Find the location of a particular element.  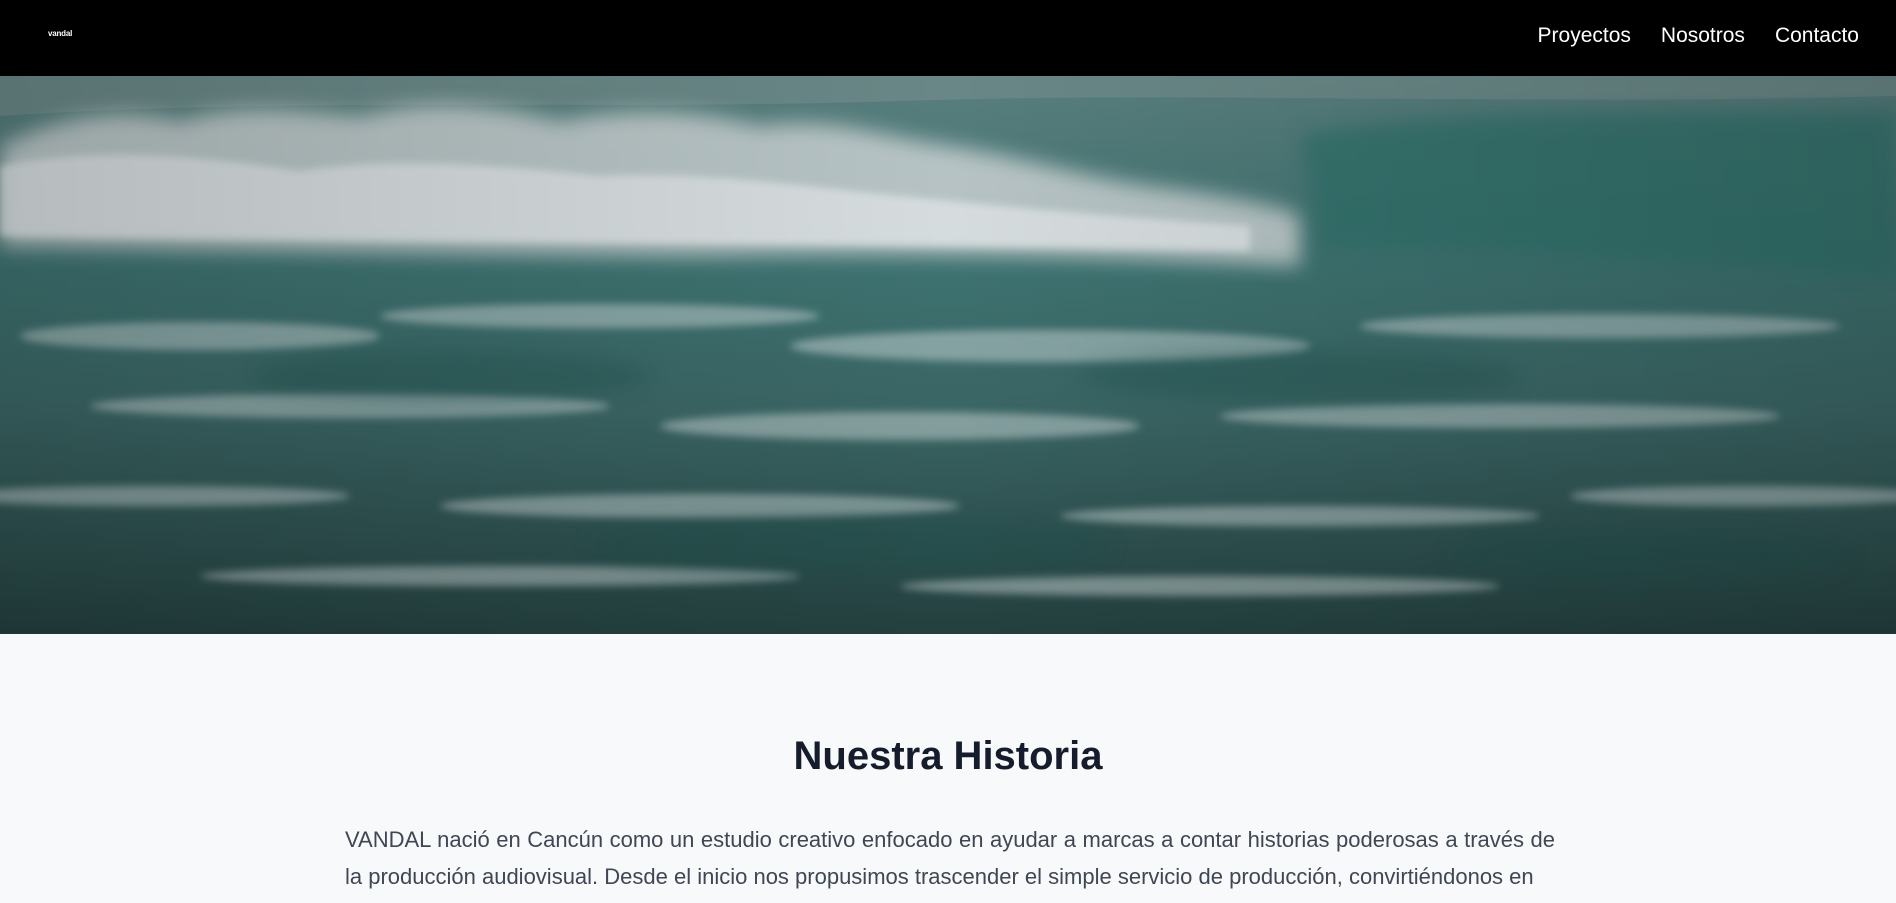

section-title: Nuestra Historia is located at coordinates (948, 756).